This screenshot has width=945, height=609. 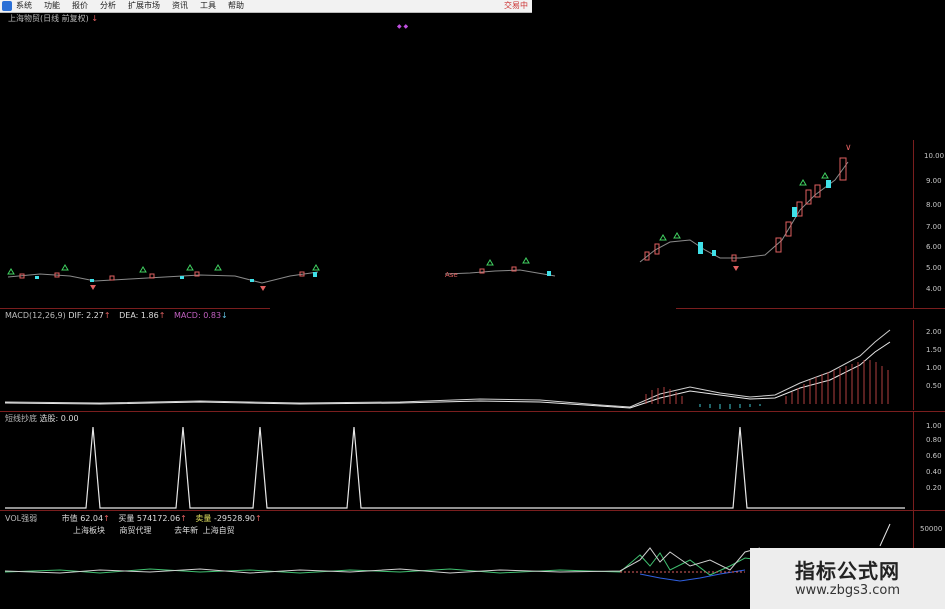 What do you see at coordinates (848, 148) in the screenshot?
I see `top-marker: ∨` at bounding box center [848, 148].